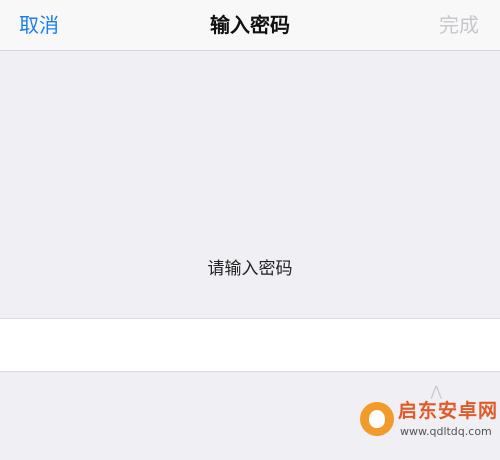 Image resolution: width=500 pixels, height=460 pixels. What do you see at coordinates (377, 419) in the screenshot?
I see `smile-logo-icon` at bounding box center [377, 419].